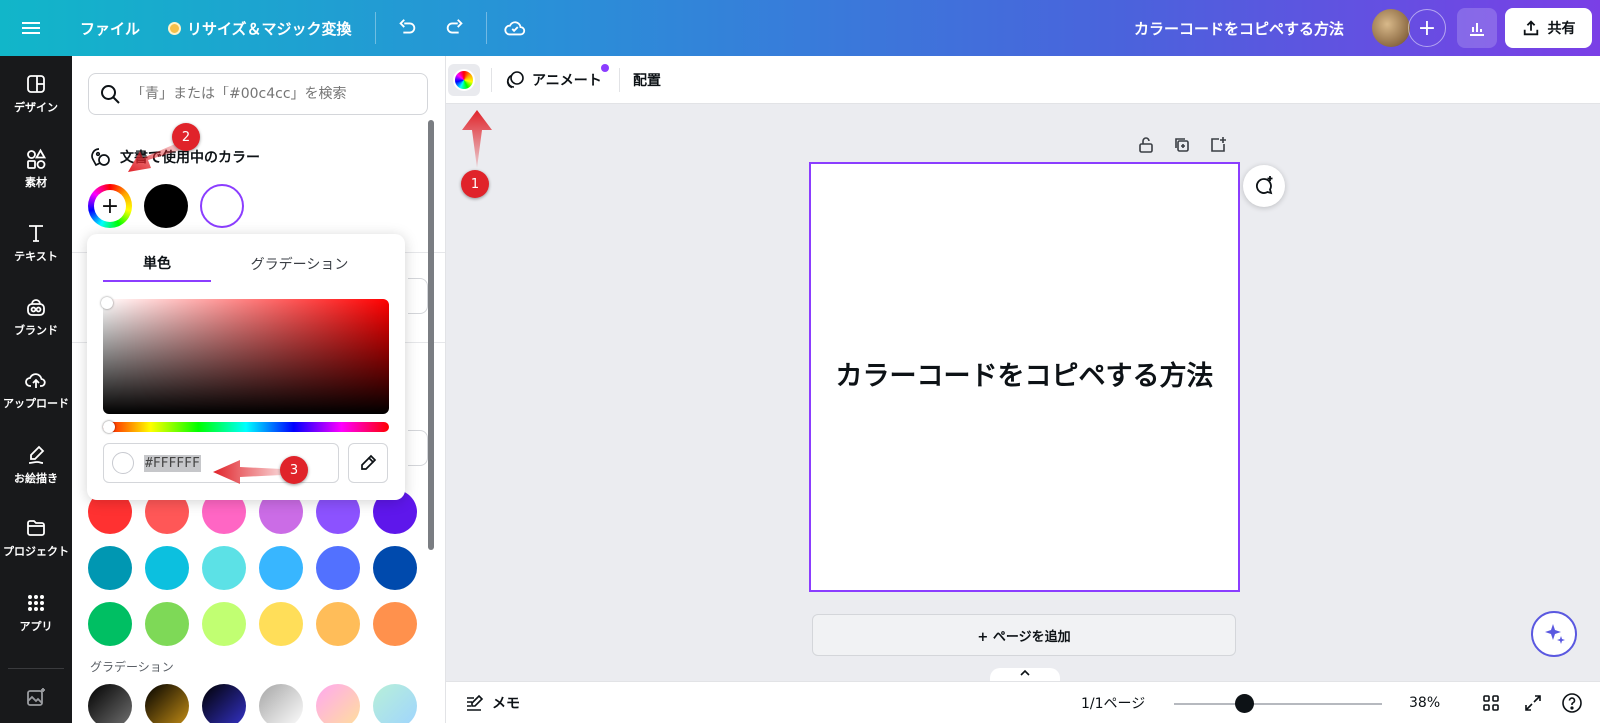  What do you see at coordinates (34, 28) in the screenshot?
I see `menu-icon` at bounding box center [34, 28].